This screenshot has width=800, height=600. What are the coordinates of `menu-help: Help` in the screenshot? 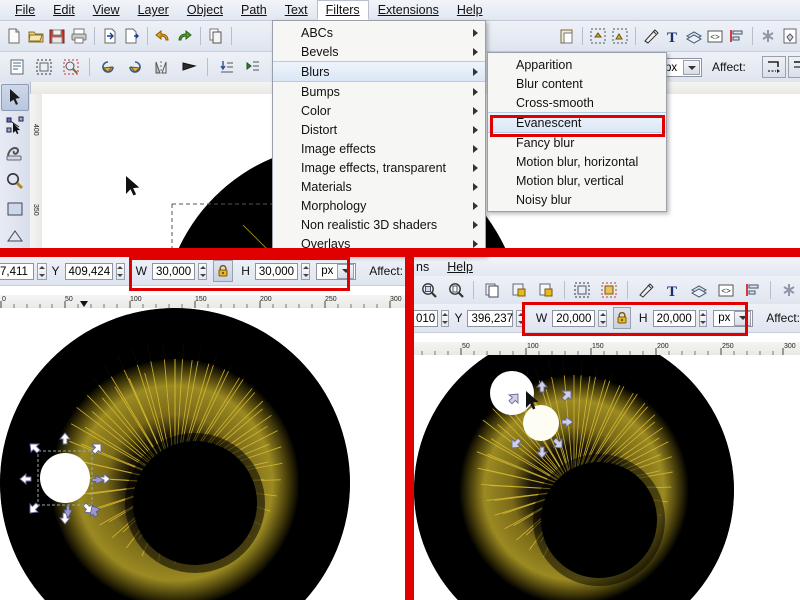 It's located at (470, 10).